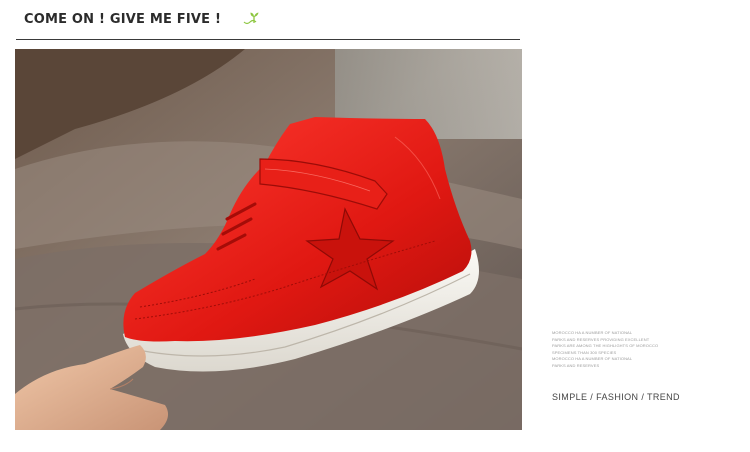 Image resolution: width=750 pixels, height=452 pixels. What do you see at coordinates (252, 19) in the screenshot?
I see `sprout-icon` at bounding box center [252, 19].